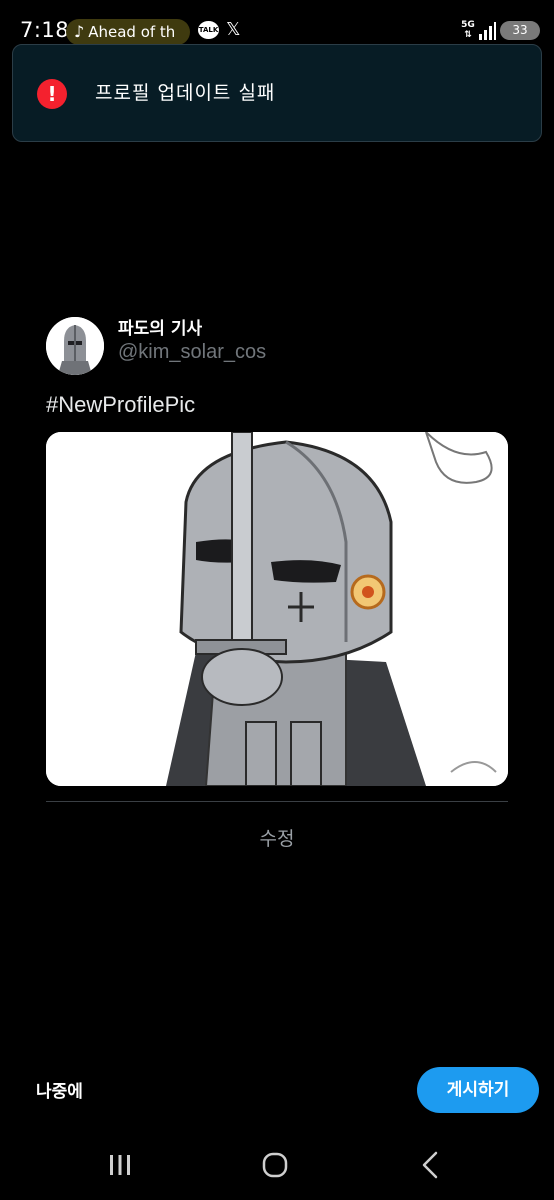  I want to click on avatar, so click(75, 346).